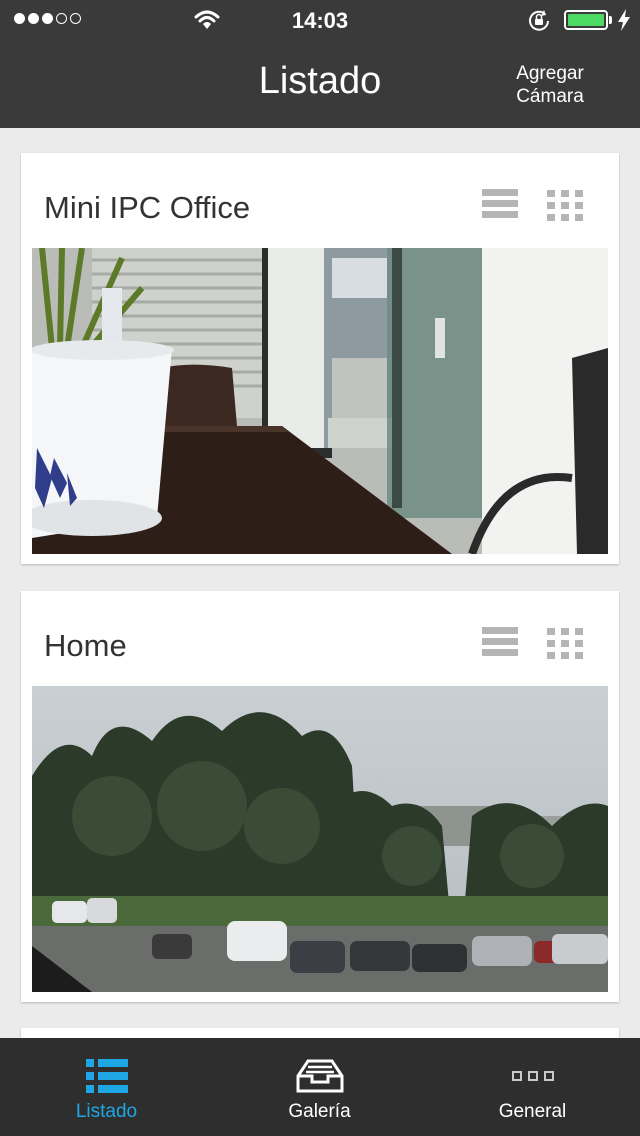 This screenshot has height=1136, width=640. Describe the element at coordinates (320, 64) in the screenshot. I see `top-bar: 14:03 Listado Agregar Cámara` at that location.